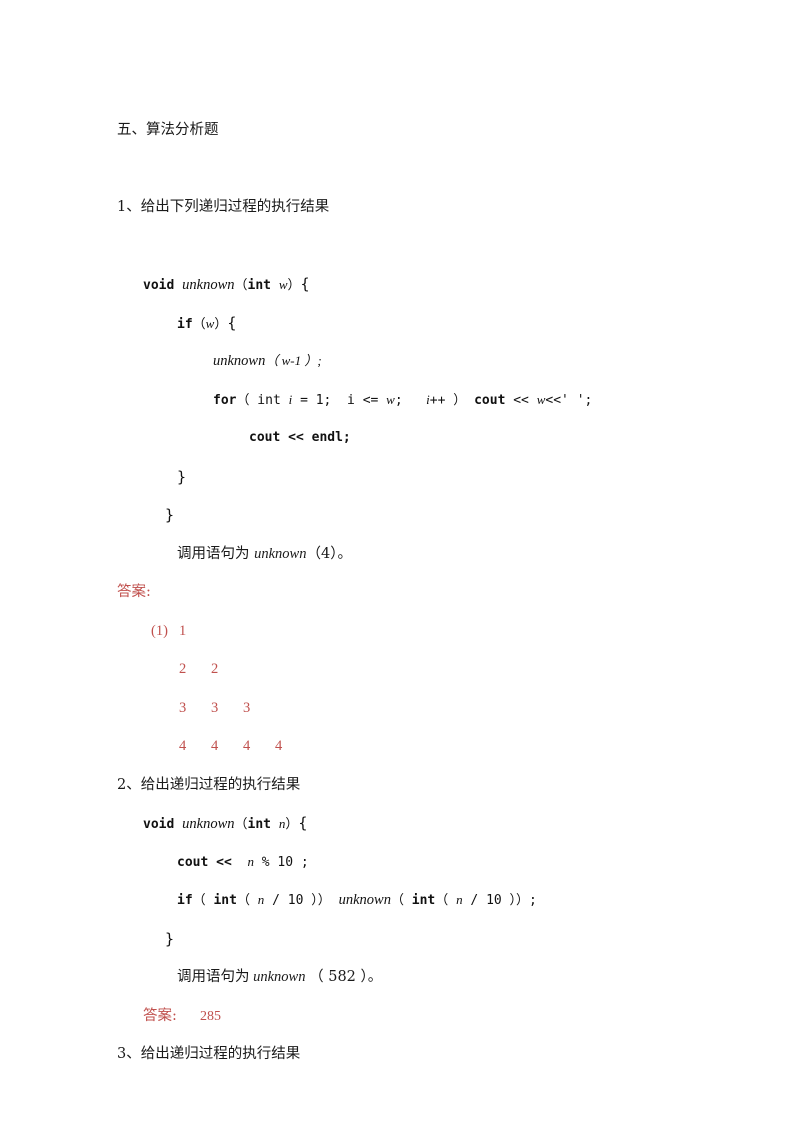 Image resolution: width=793 pixels, height=1122 pixels. Describe the element at coordinates (346, 977) in the screenshot. I see `call-suffix: （ 582 ）。` at that location.